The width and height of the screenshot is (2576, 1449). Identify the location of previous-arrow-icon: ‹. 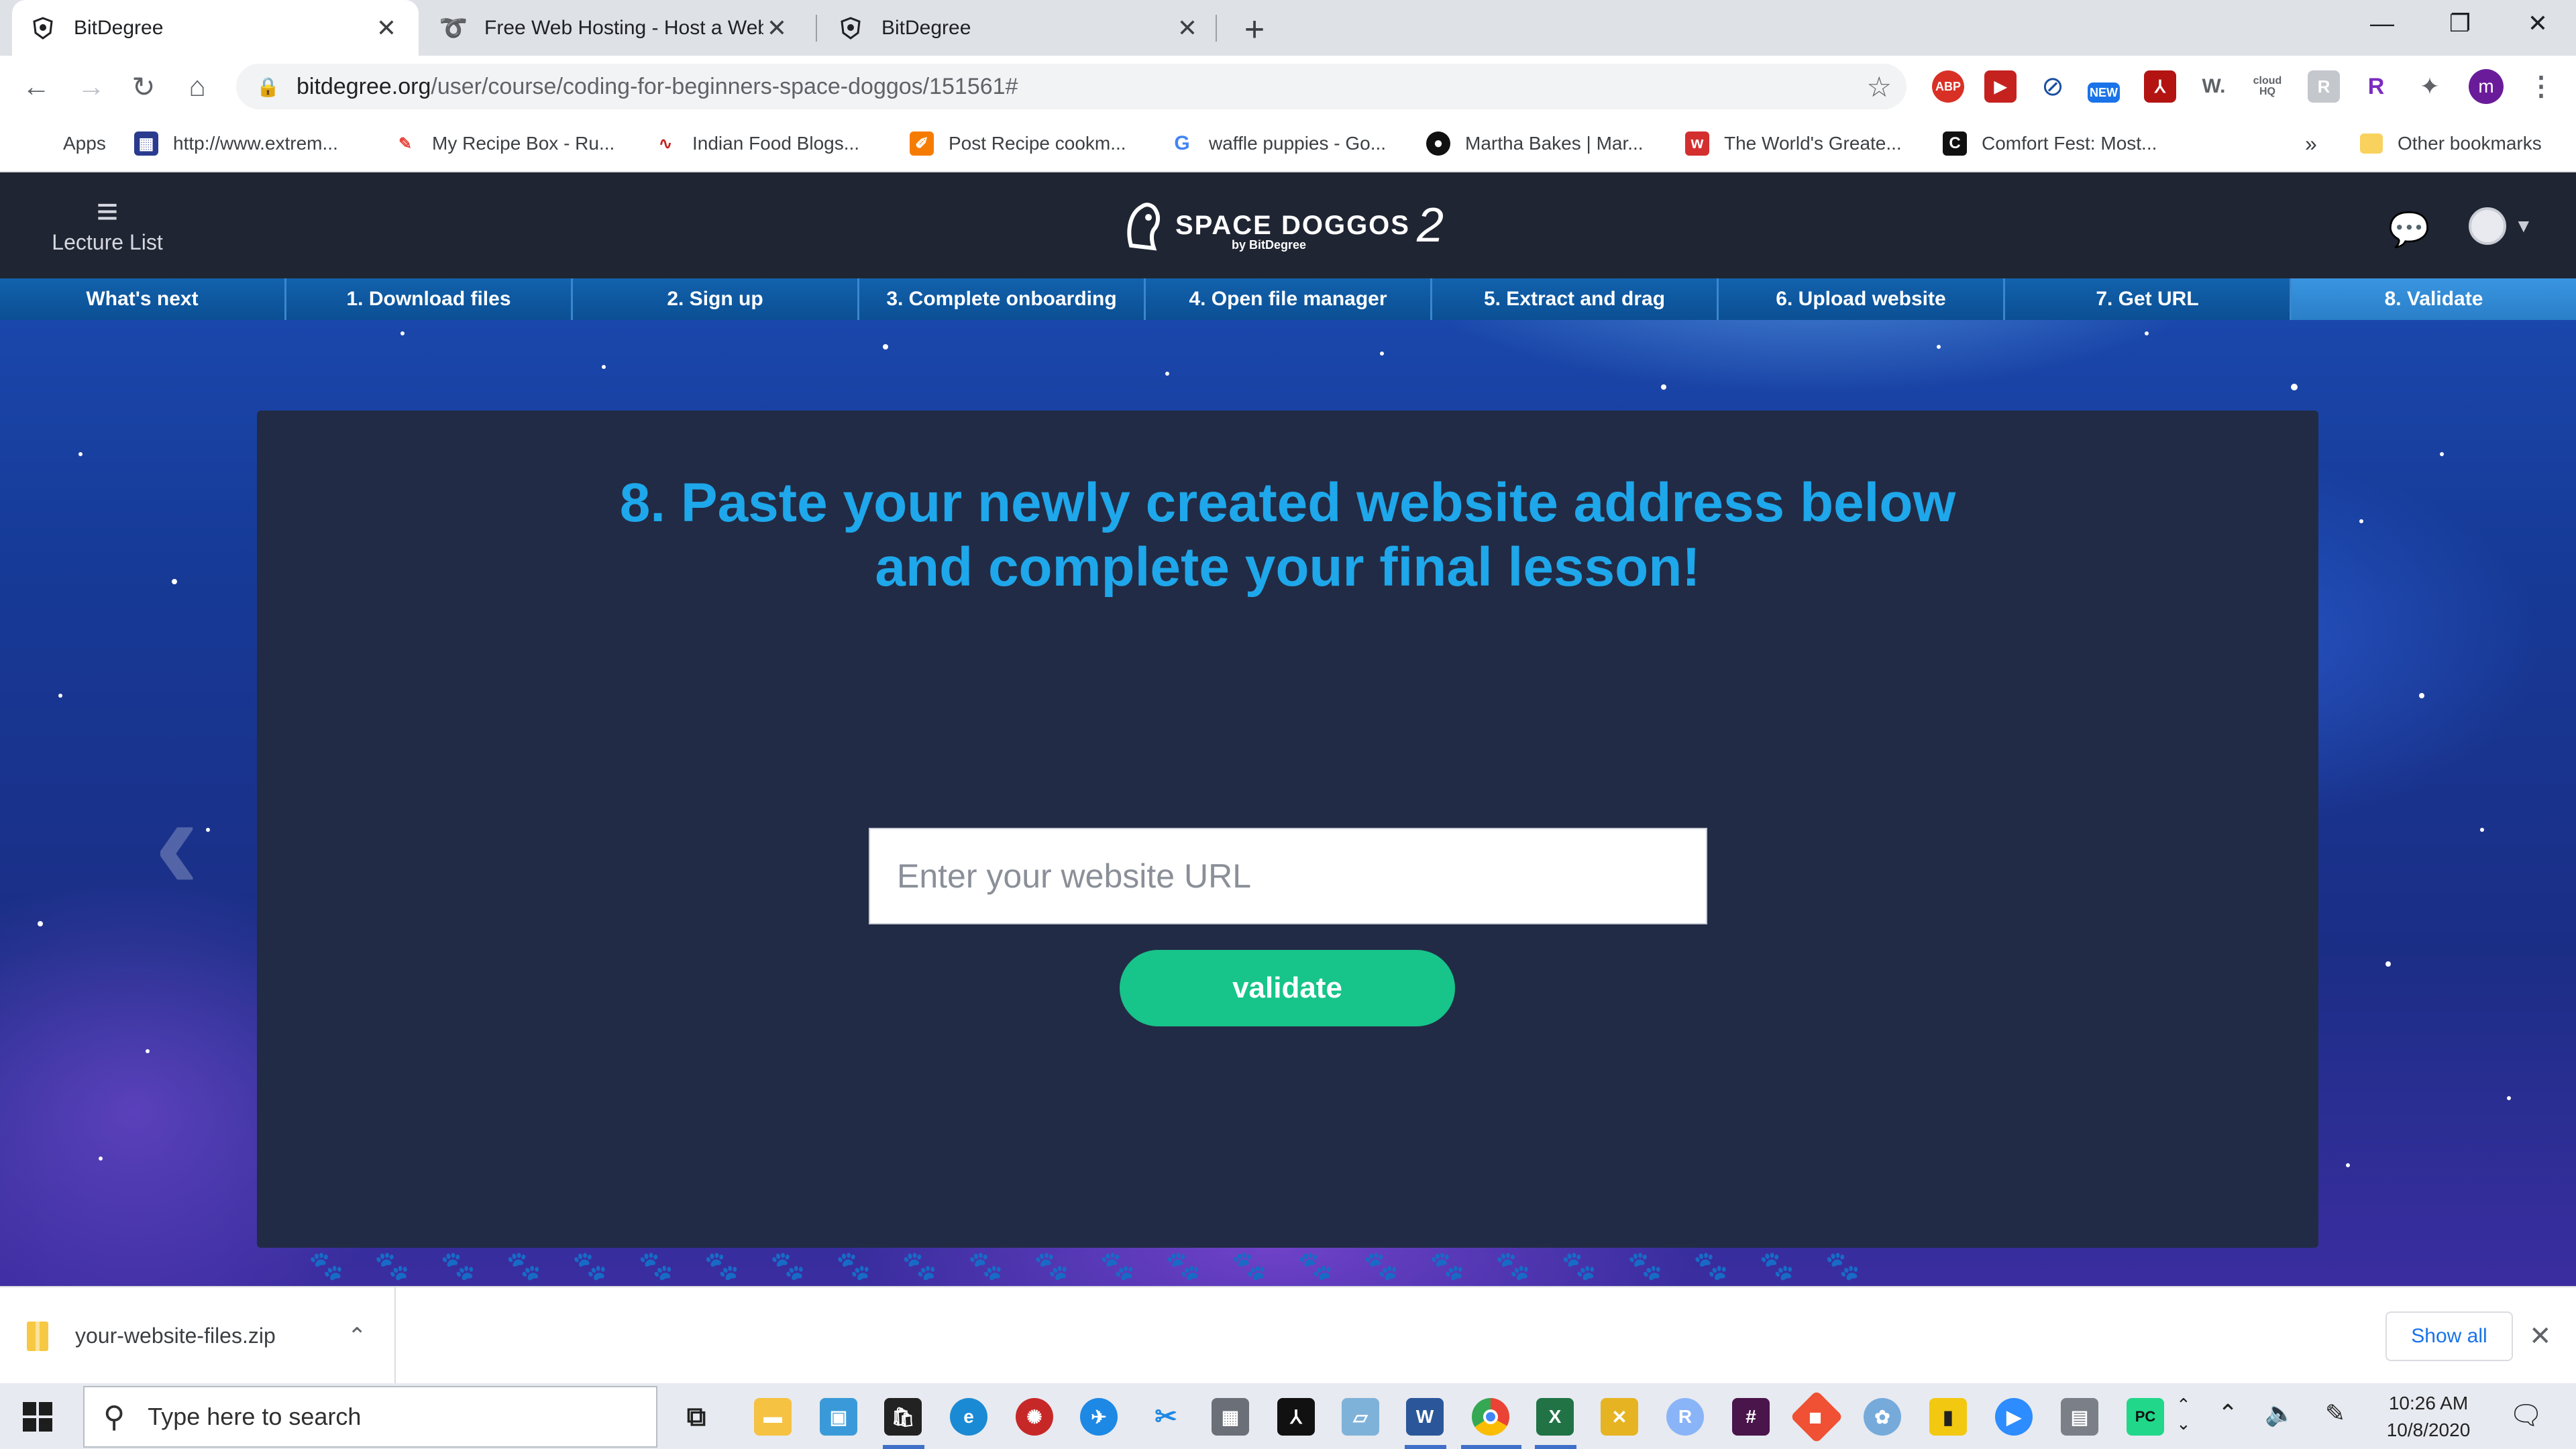
(176, 843).